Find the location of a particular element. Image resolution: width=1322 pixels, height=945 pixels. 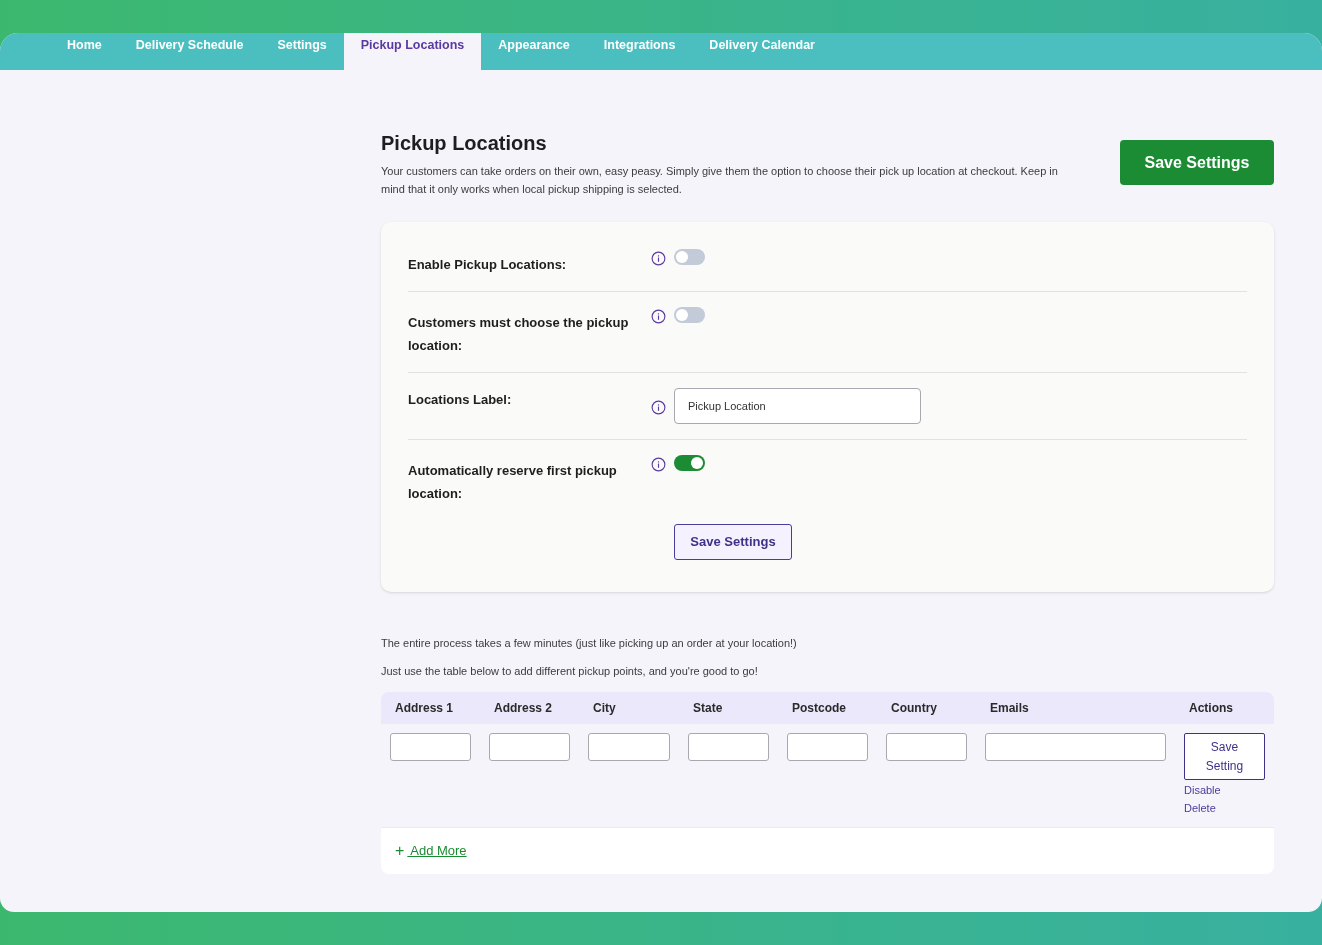

column-header: Country is located at coordinates (914, 708).